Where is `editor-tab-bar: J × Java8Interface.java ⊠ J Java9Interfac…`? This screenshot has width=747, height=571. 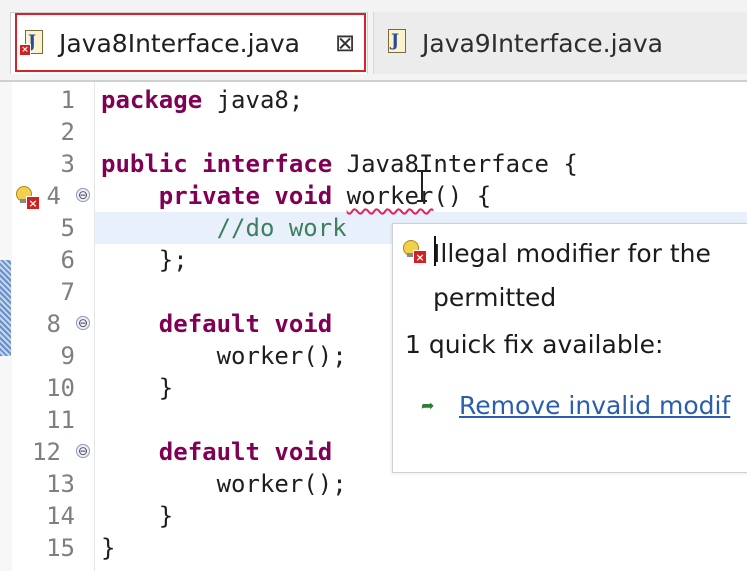
editor-tab-bar: J × Java8Interface.java ⊠ J Java9Interfac… is located at coordinates (373, 41).